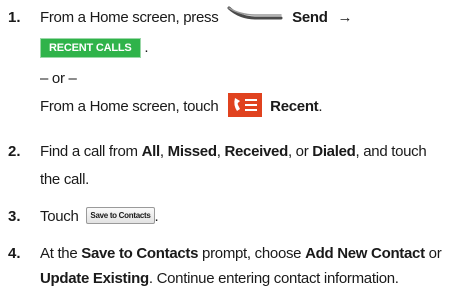 The width and height of the screenshot is (472, 295). I want to click on step-1-line-4: From a Home screen, touch Recent., so click(181, 105).